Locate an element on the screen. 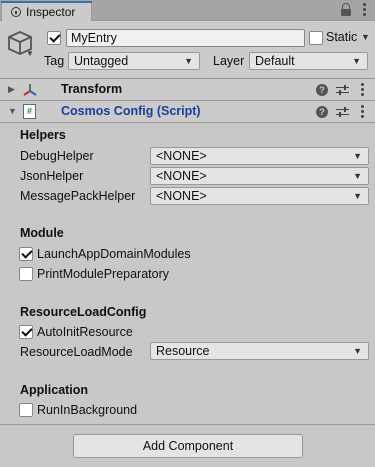  json-helper-label: JsonHelper is located at coordinates (52, 176).